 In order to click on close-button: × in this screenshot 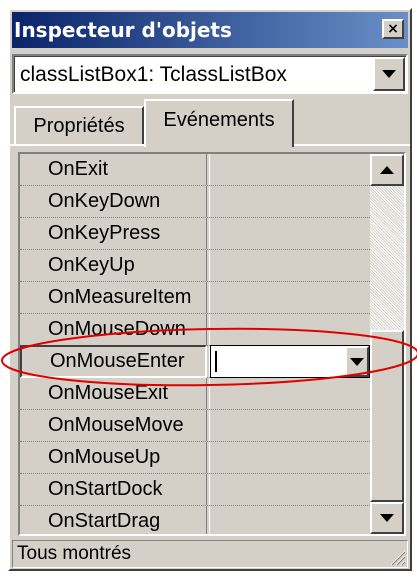, I will do `click(393, 29)`.